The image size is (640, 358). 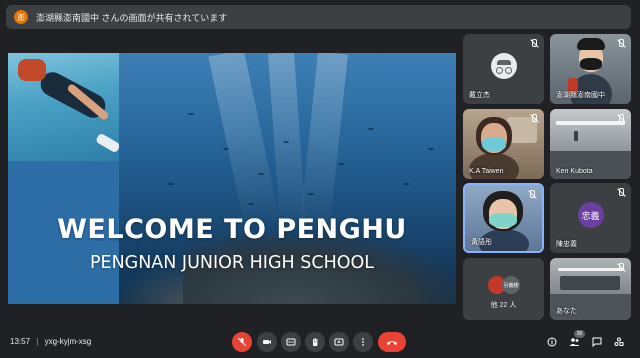 I want to click on anonymous-avatar-icon, so click(x=503, y=66).